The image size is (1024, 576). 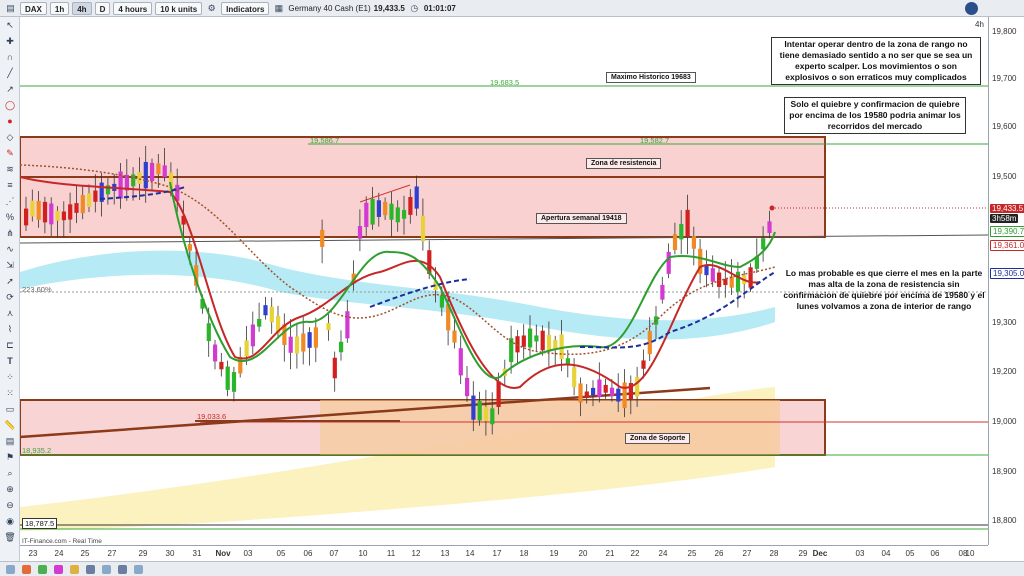 What do you see at coordinates (10, 185) in the screenshot?
I see `fibonacci-tool-icon: ≡` at bounding box center [10, 185].